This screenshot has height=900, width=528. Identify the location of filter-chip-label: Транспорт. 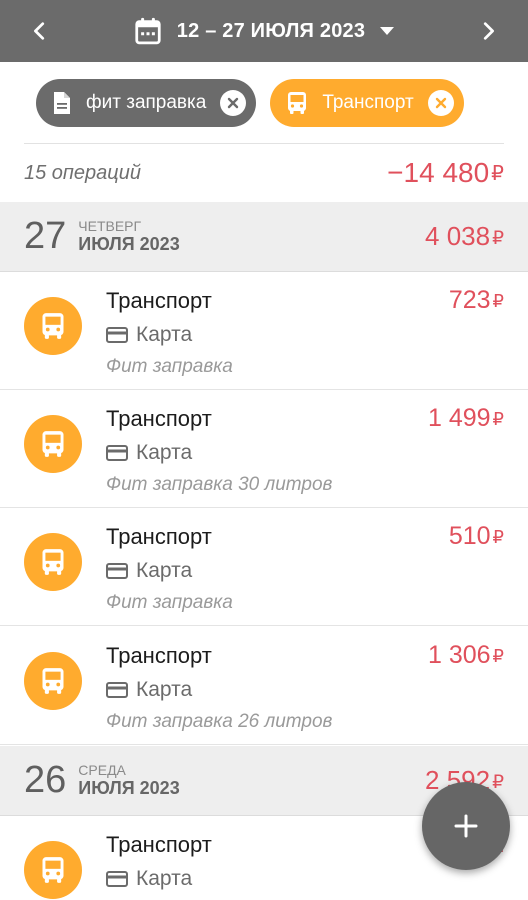
(368, 102).